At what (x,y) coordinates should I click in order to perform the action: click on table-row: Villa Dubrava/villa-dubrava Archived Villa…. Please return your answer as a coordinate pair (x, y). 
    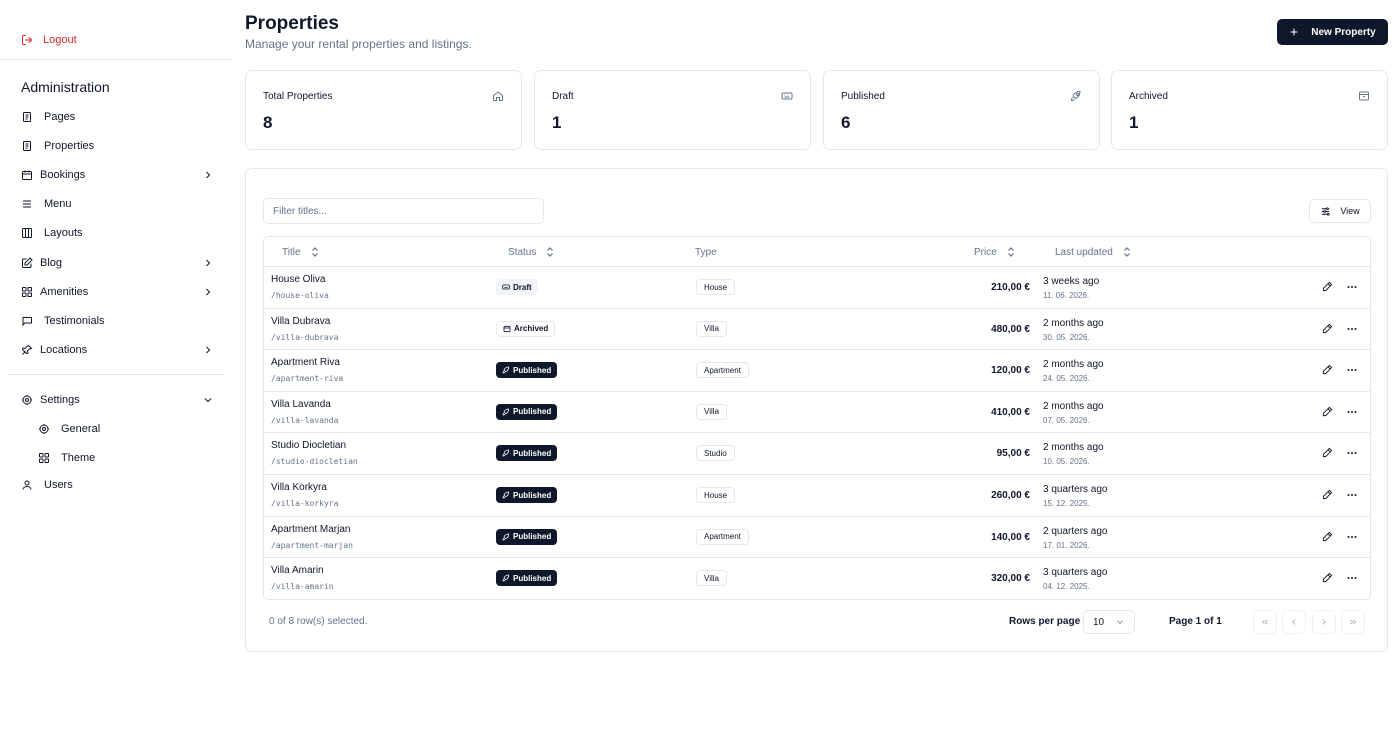
    Looking at the image, I should click on (817, 330).